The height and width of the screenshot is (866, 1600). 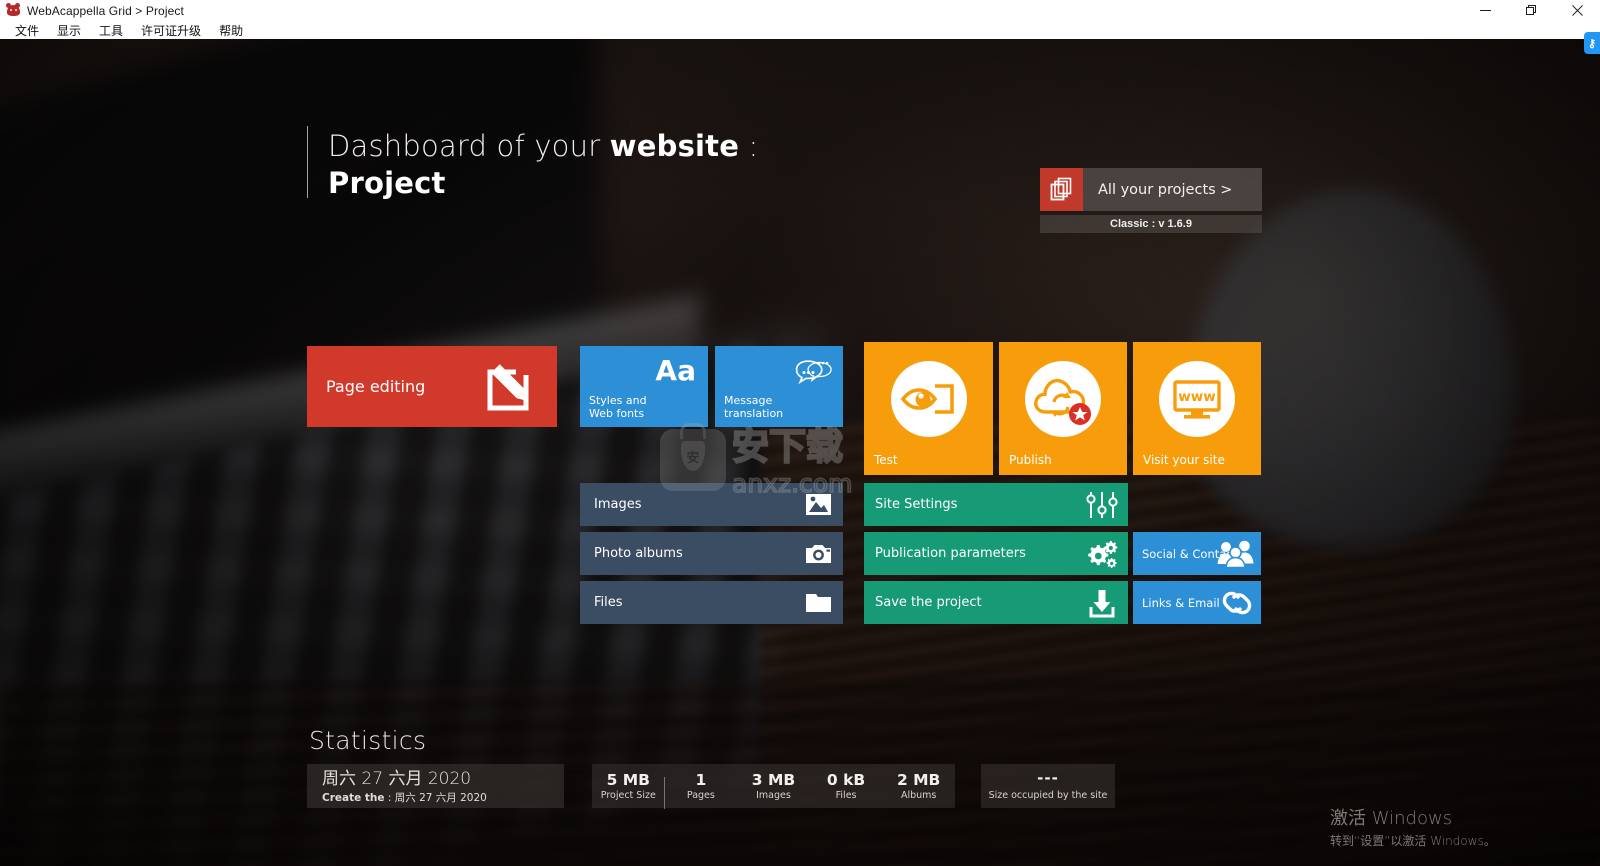 I want to click on key-icon-tab: ⚷, so click(x=1592, y=43).